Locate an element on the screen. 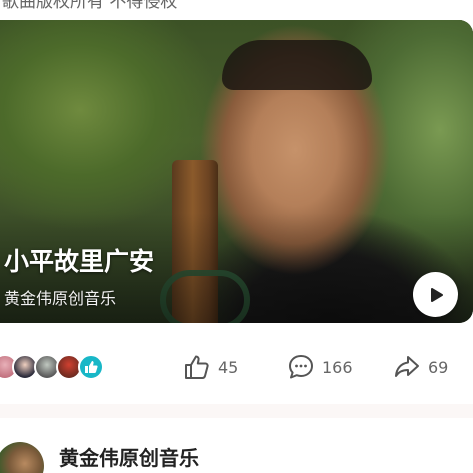 The height and width of the screenshot is (473, 473). stats-row: 45 166 69 is located at coordinates (236, 368).